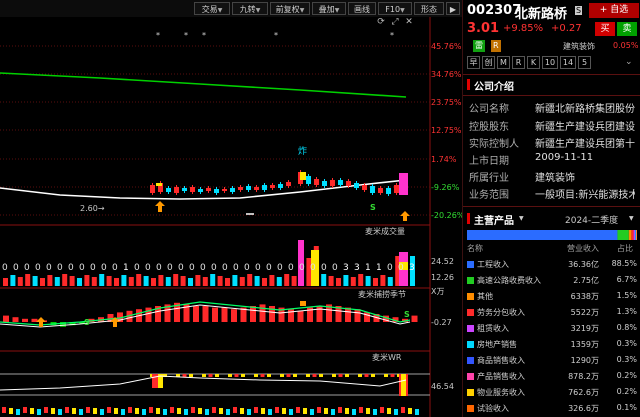 This screenshot has width=640, height=417. Describe the element at coordinates (412, 268) in the screenshot. I see `volume-value: 3` at that location.